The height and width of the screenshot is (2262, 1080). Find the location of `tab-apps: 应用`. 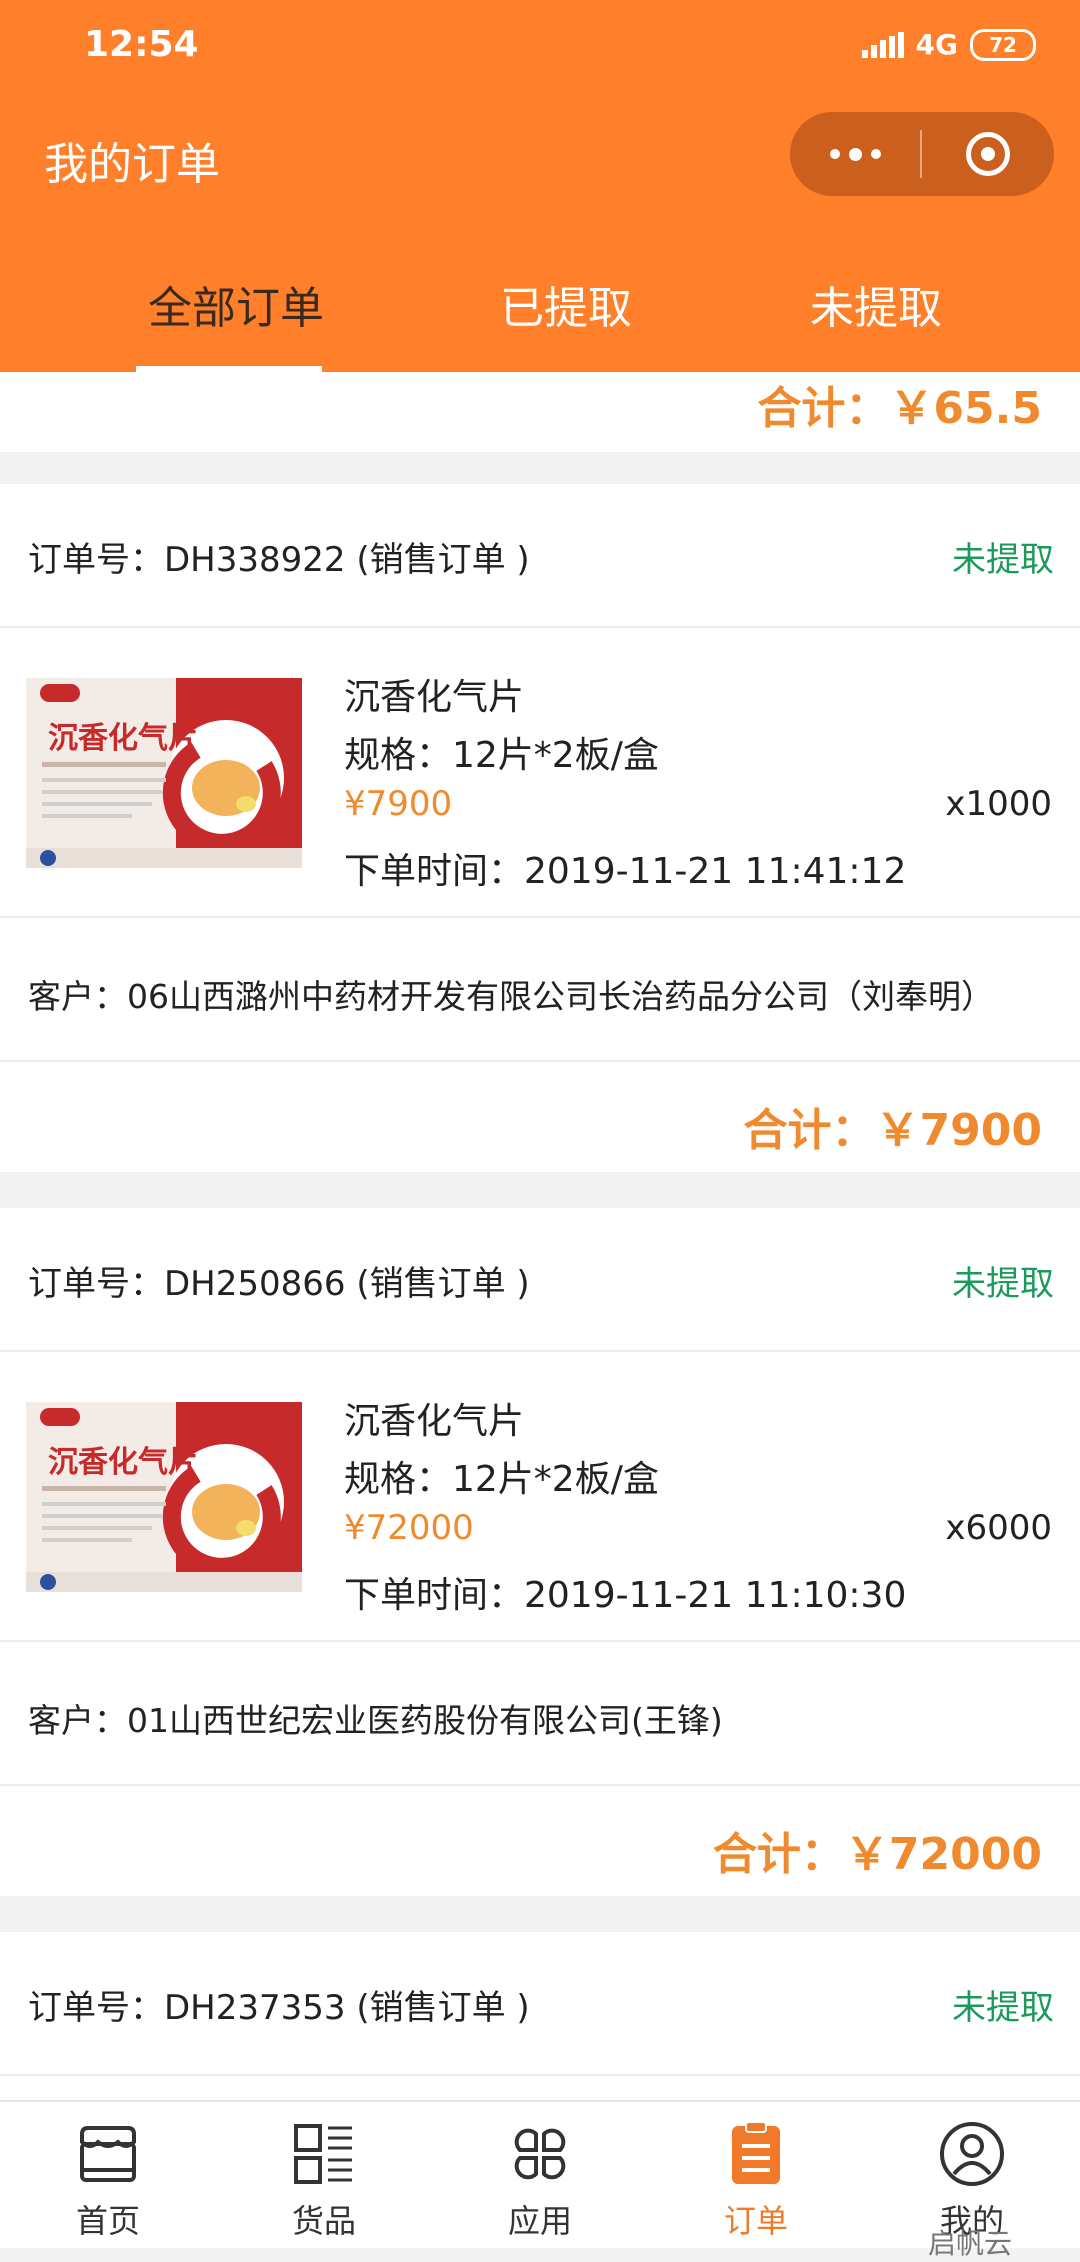

tab-apps: 应用 is located at coordinates (540, 2176).